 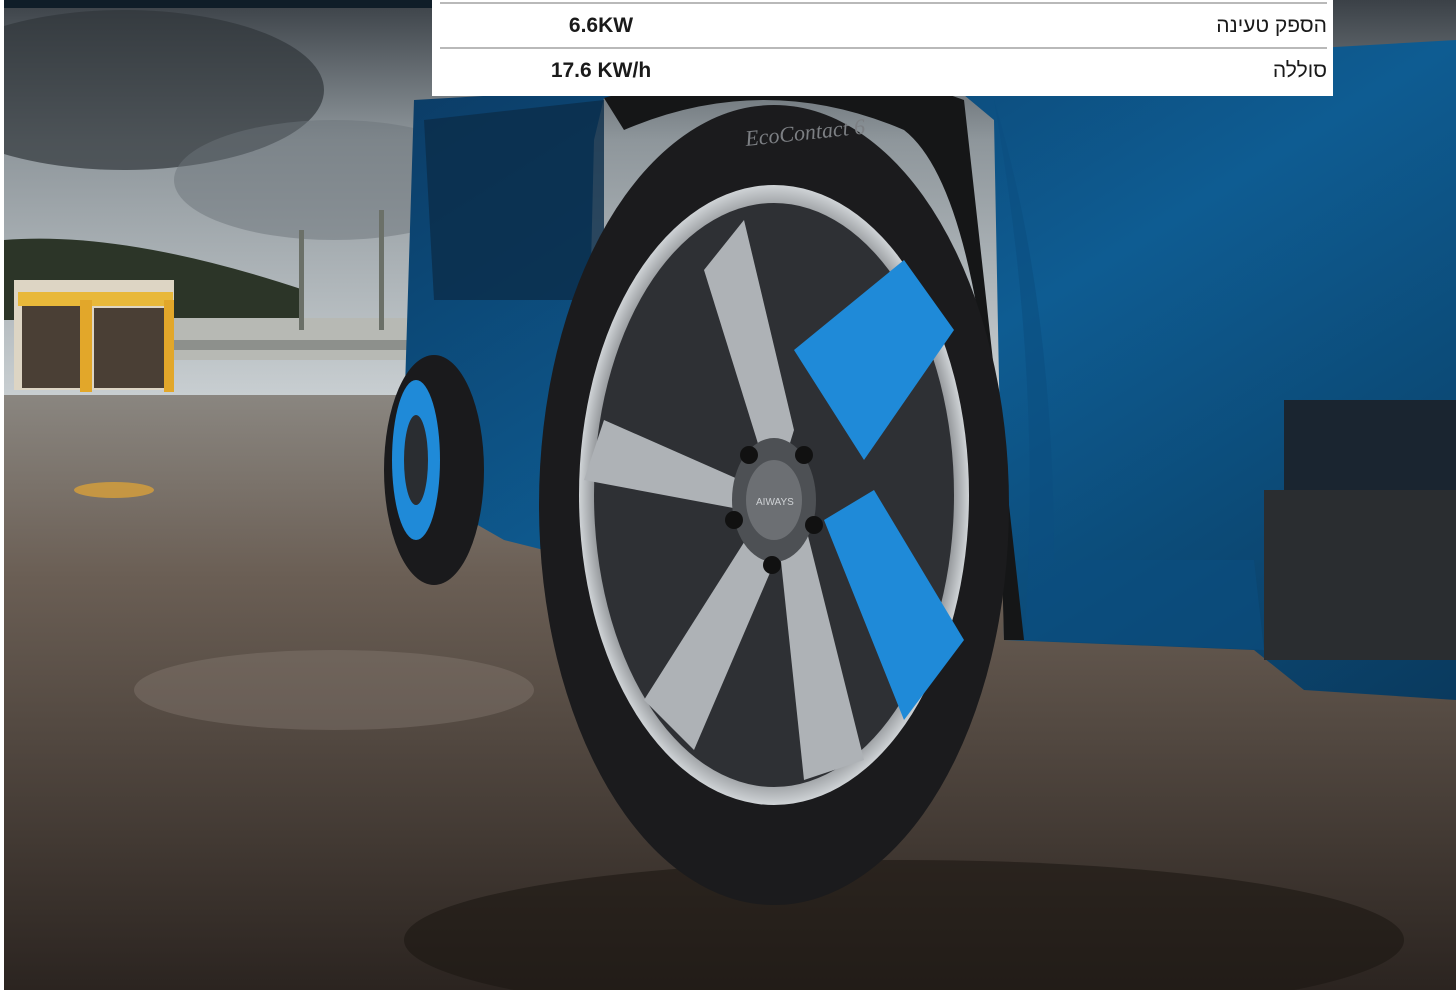 What do you see at coordinates (775, 502) in the screenshot?
I see `svg-text: AIWAYS` at bounding box center [775, 502].